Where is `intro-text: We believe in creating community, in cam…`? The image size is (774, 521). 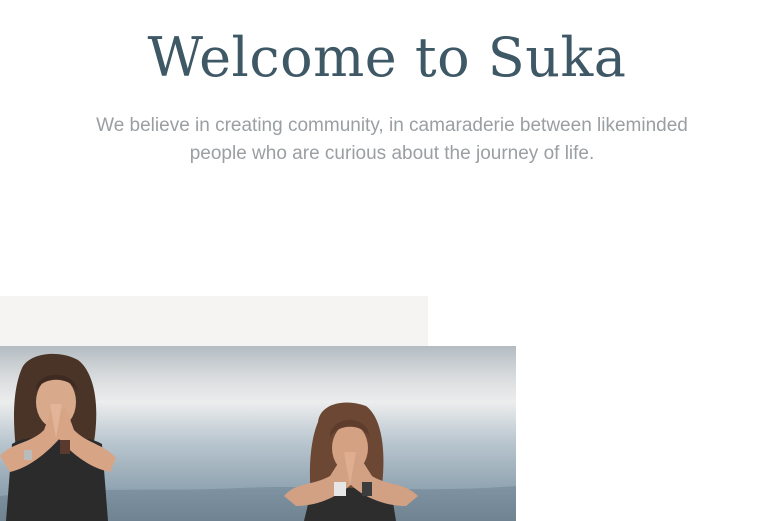 intro-text: We believe in creating community, in cam… is located at coordinates (392, 139).